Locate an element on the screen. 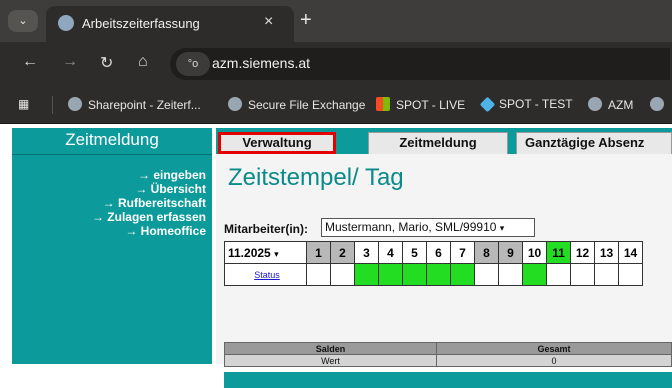 The height and width of the screenshot is (388, 672). browser-tab: Arbeitszeiterfassung × is located at coordinates (170, 24).